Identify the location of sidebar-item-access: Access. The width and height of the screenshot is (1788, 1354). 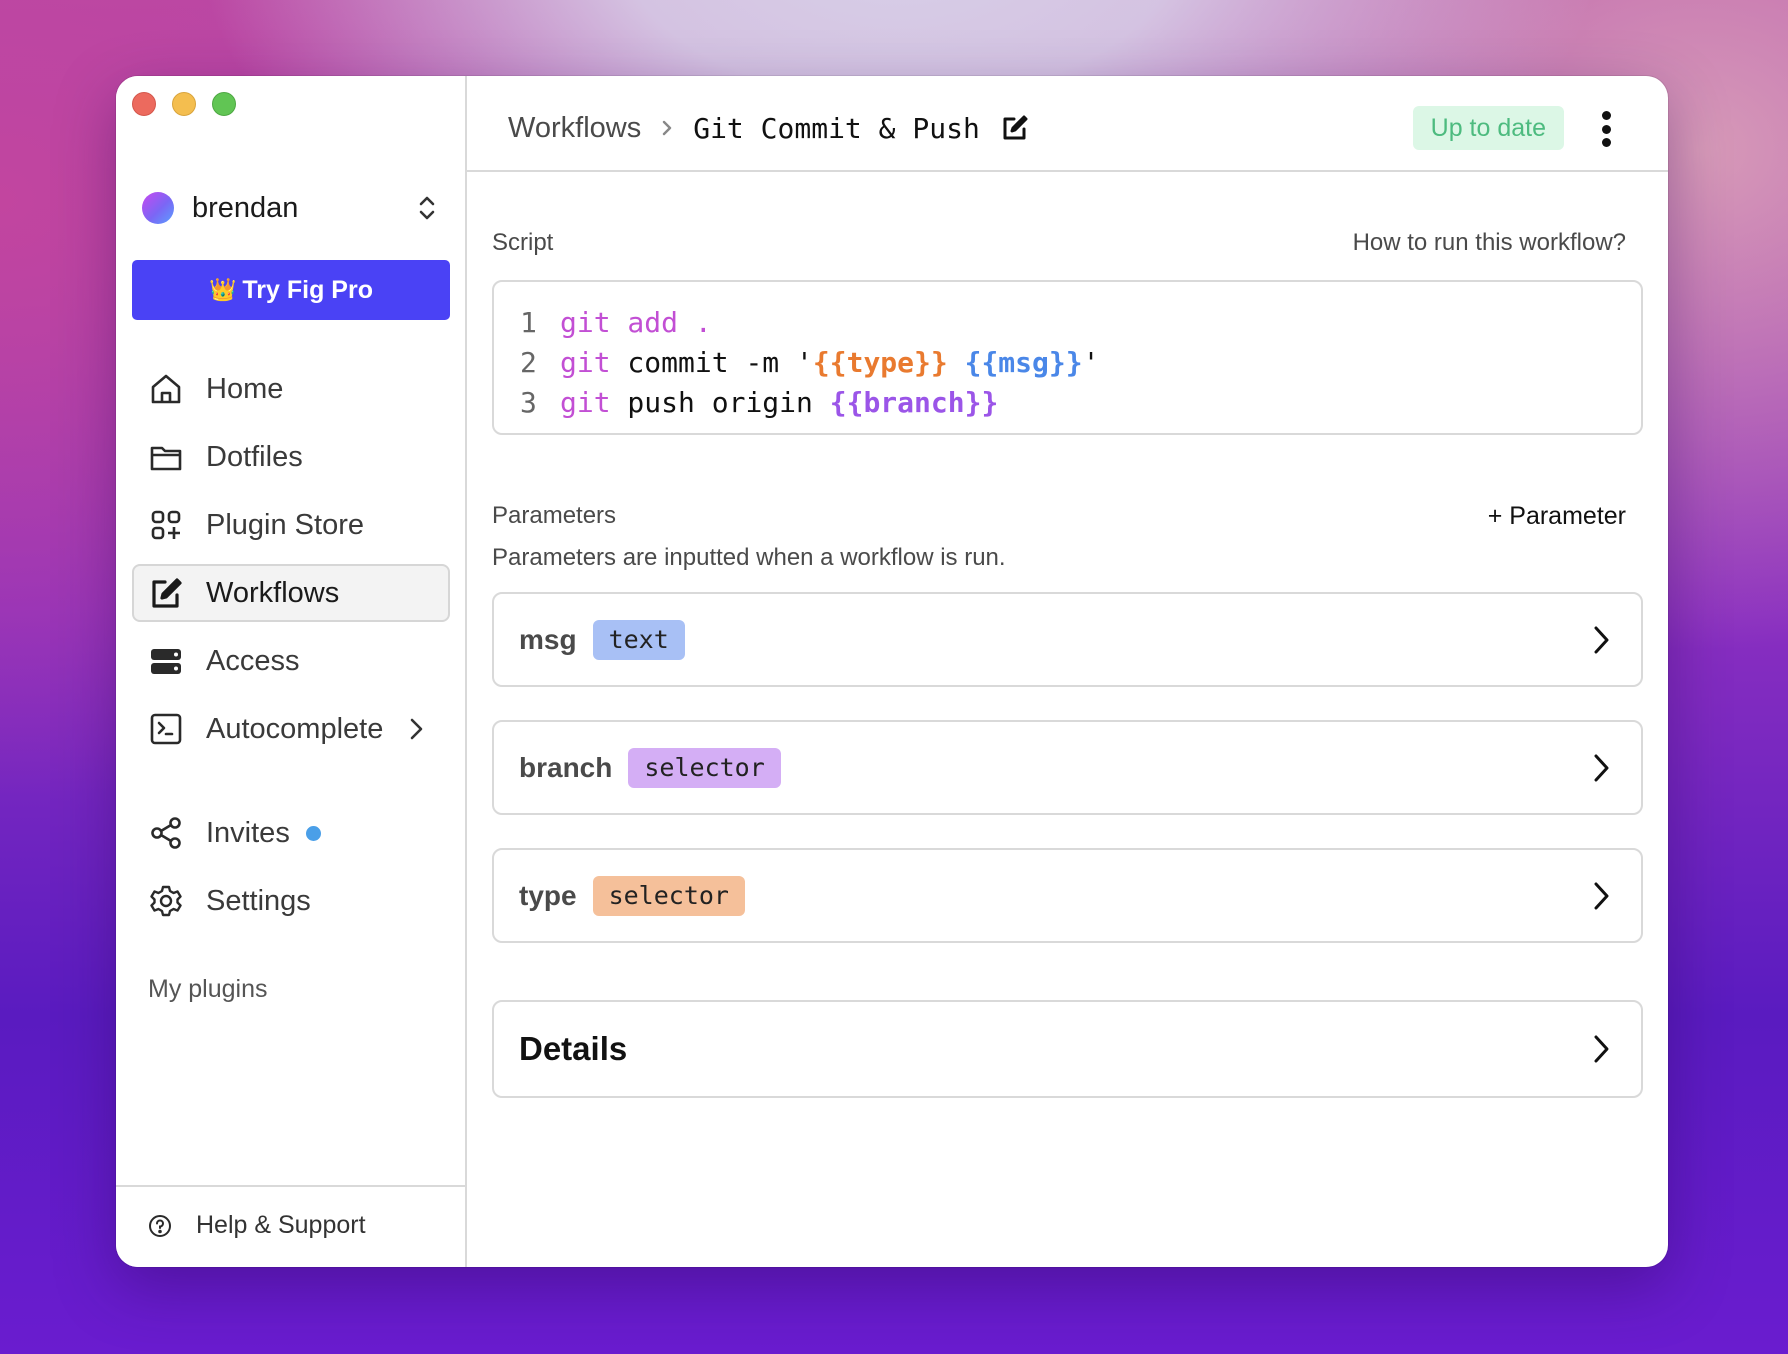
(291, 661).